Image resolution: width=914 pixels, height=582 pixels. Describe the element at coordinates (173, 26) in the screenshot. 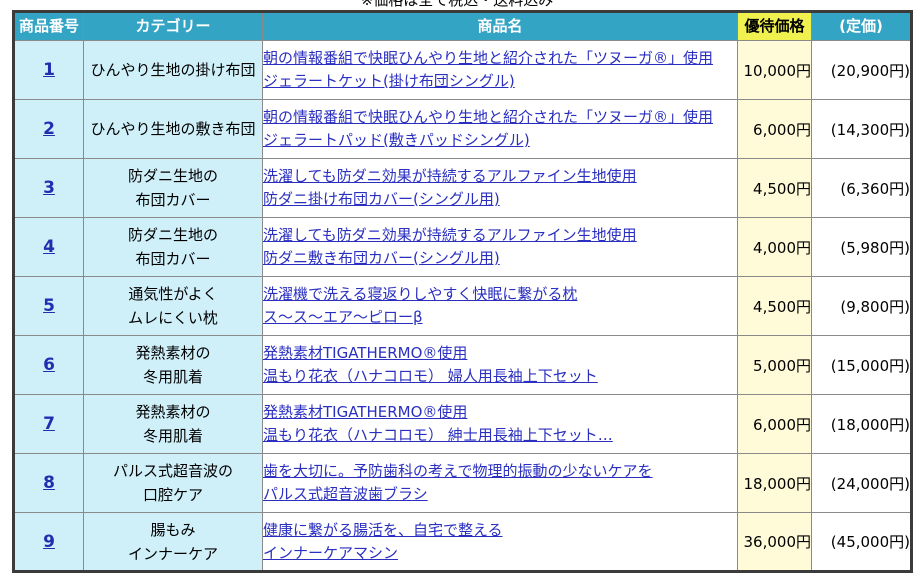

I see `header-category: カテゴリー` at that location.